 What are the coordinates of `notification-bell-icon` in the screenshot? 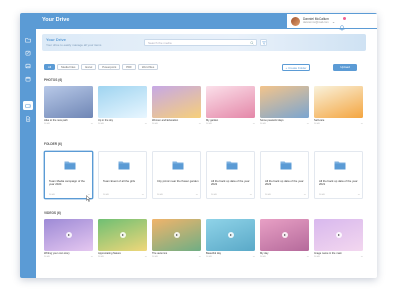 It's located at (343, 24).